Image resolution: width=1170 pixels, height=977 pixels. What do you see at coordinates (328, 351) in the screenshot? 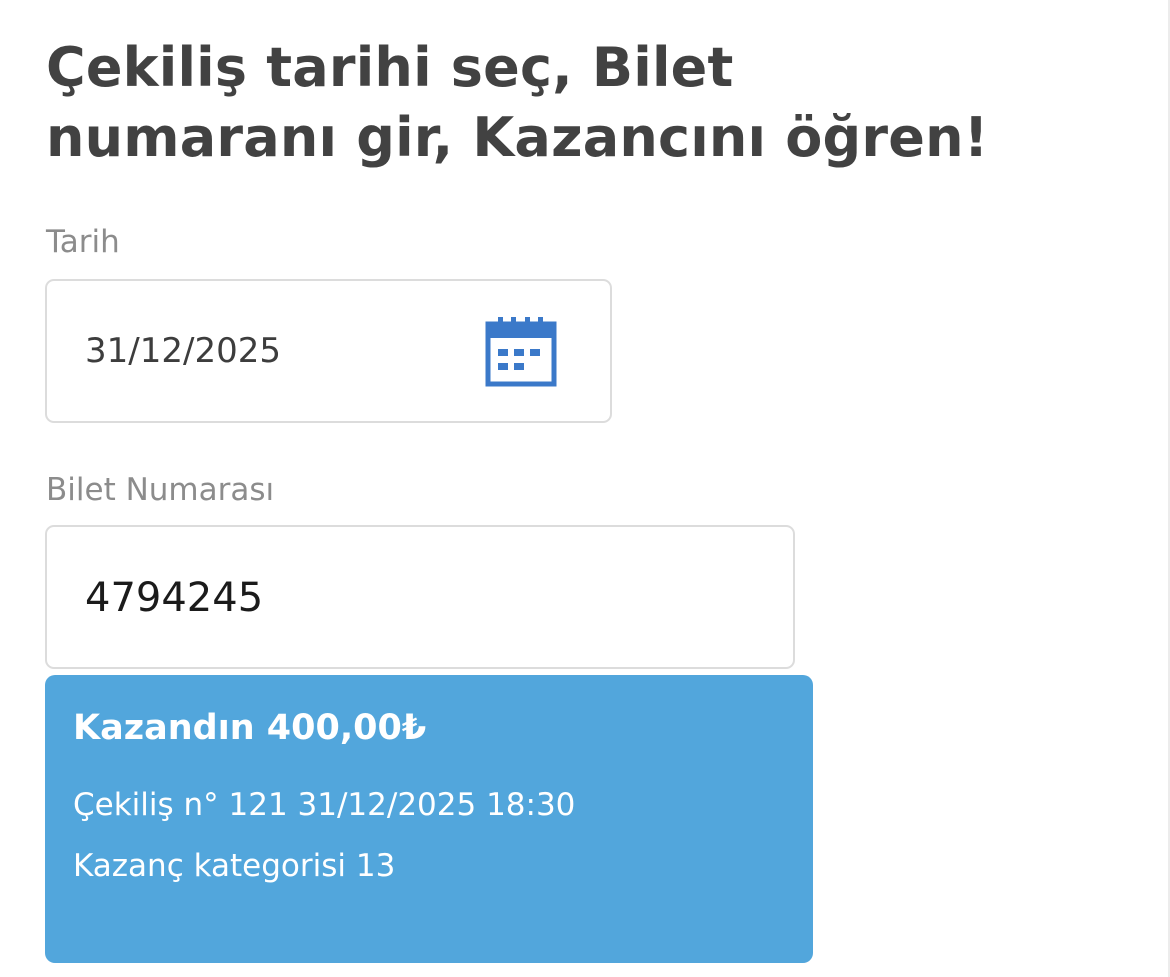
I see `date-picker-field: 31/12/2025` at bounding box center [328, 351].